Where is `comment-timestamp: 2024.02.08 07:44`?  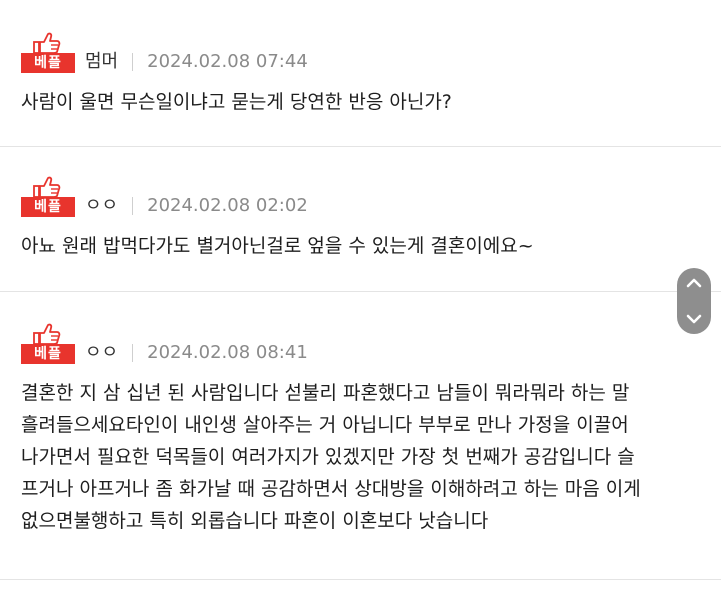
comment-timestamp: 2024.02.08 07:44 is located at coordinates (227, 61).